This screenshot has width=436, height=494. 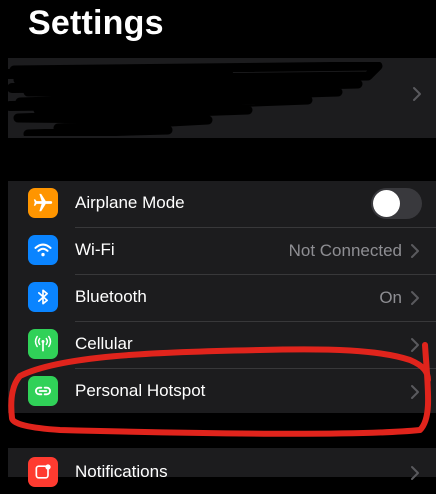 I want to click on notifications-icon, so click(x=43, y=472).